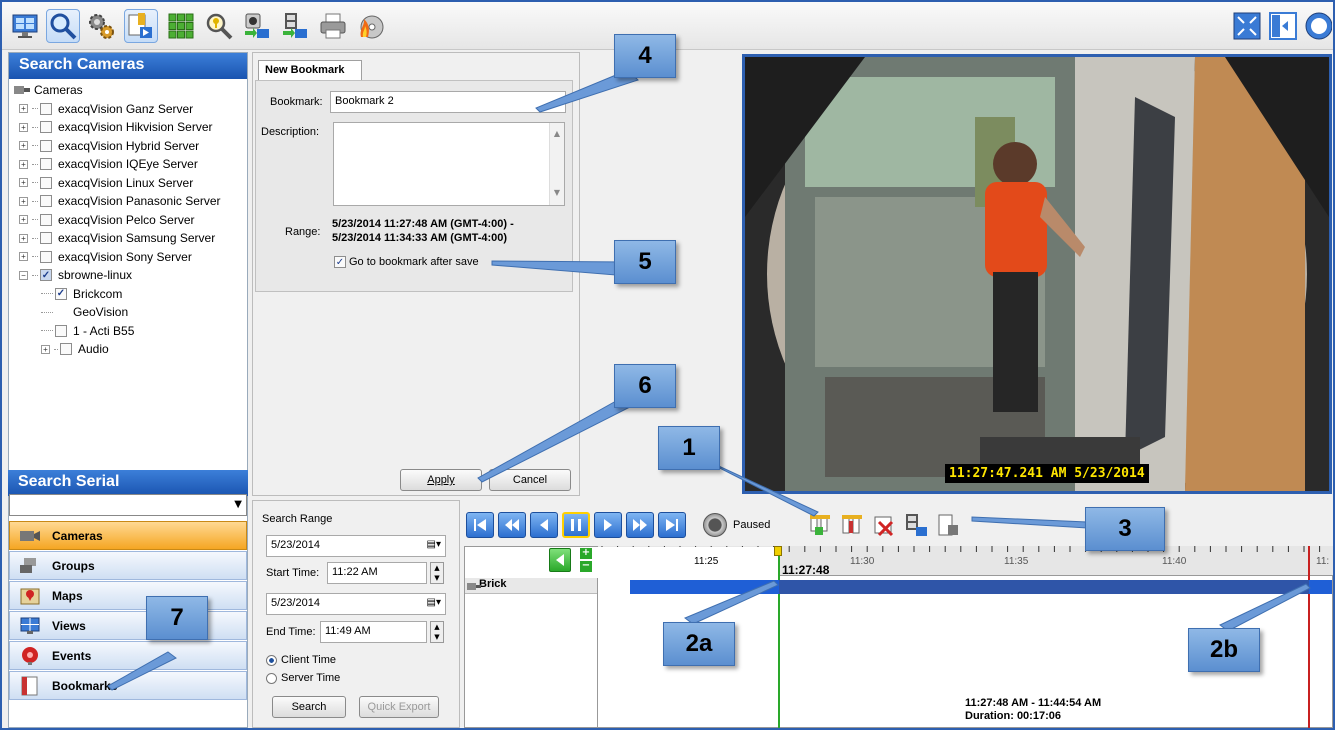 This screenshot has height=730, width=1335. What do you see at coordinates (699, 644) in the screenshot?
I see `callout-2a: 2a` at bounding box center [699, 644].